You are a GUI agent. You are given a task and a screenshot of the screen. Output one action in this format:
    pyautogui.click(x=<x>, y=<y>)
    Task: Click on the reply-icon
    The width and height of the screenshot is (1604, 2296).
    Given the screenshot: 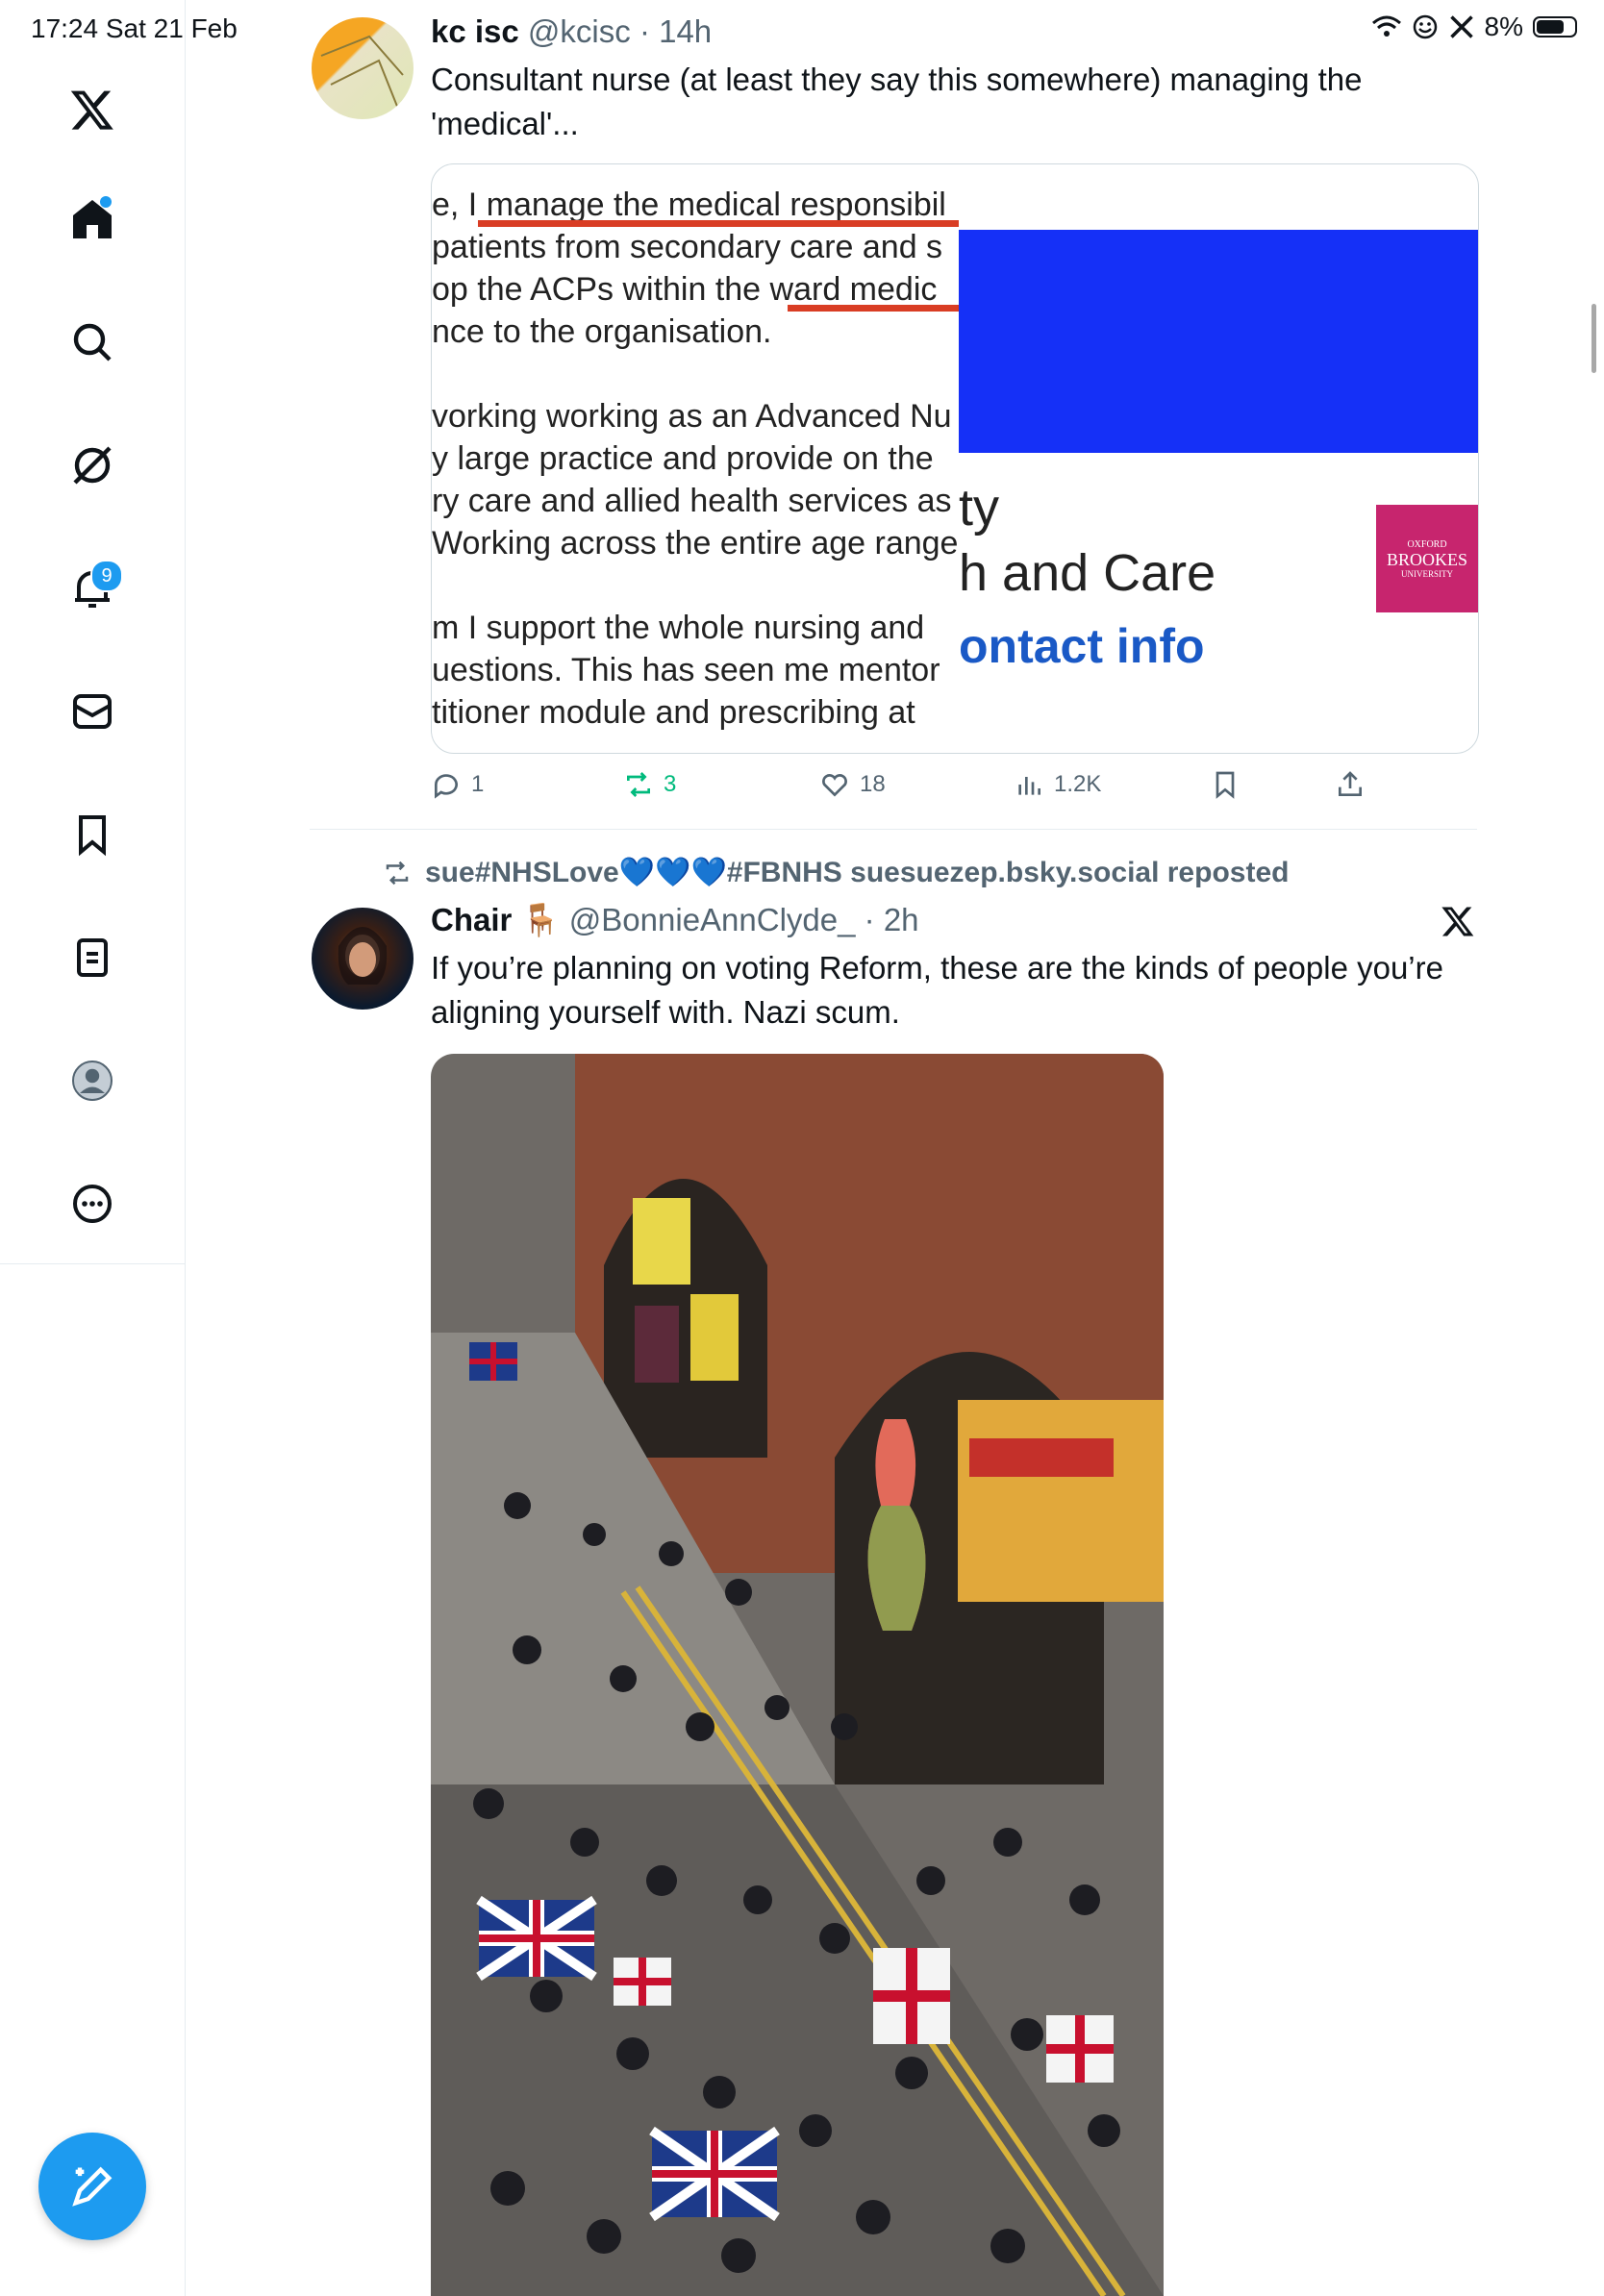 What is the action you would take?
    pyautogui.click(x=446, y=786)
    